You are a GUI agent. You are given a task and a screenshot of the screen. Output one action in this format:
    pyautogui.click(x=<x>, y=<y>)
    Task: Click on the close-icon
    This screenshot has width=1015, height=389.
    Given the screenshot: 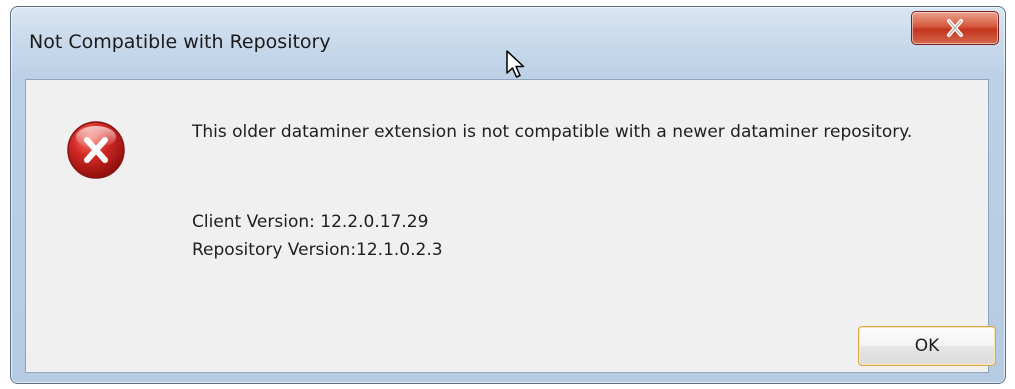 What is the action you would take?
    pyautogui.click(x=955, y=28)
    